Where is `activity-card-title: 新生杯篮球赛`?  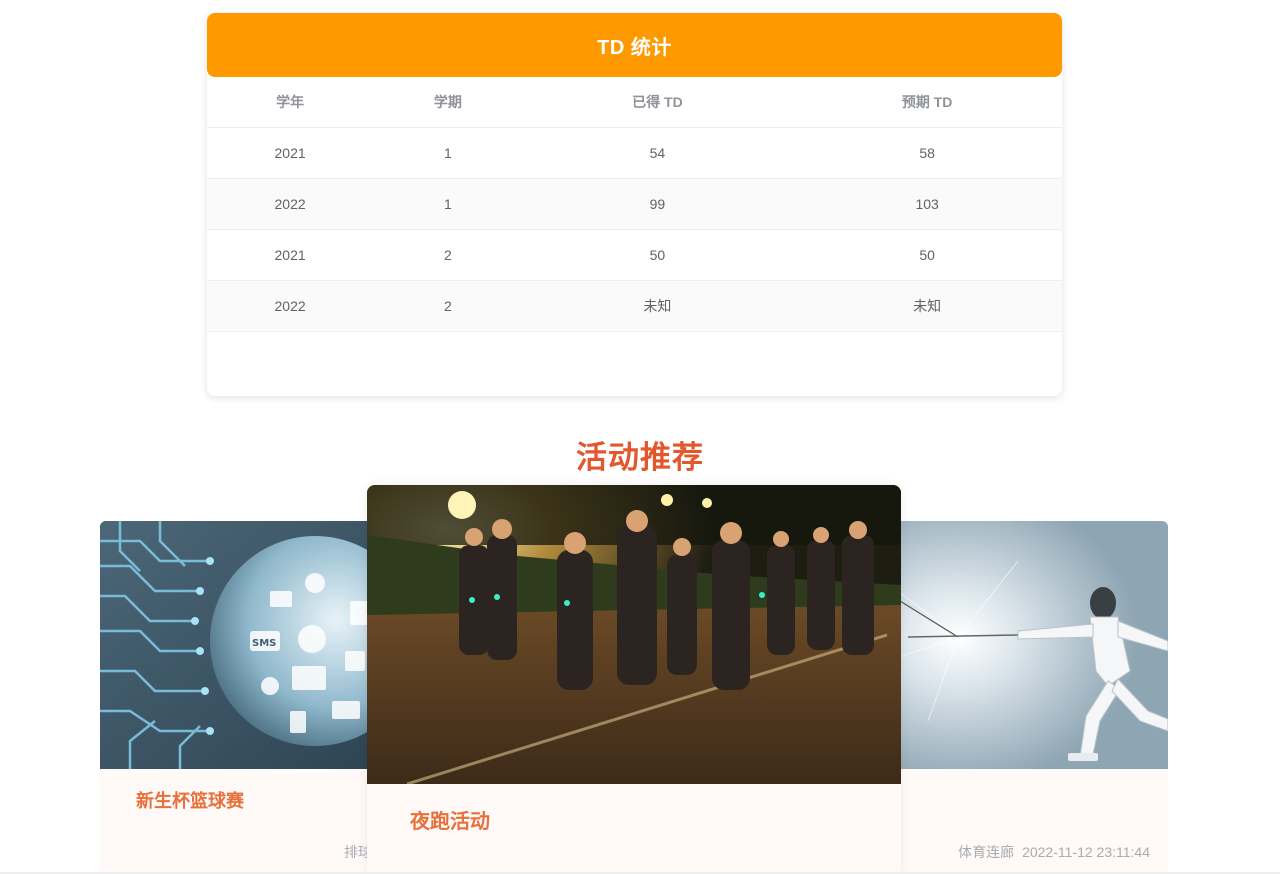
activity-card-title: 新生杯篮球赛 is located at coordinates (190, 800).